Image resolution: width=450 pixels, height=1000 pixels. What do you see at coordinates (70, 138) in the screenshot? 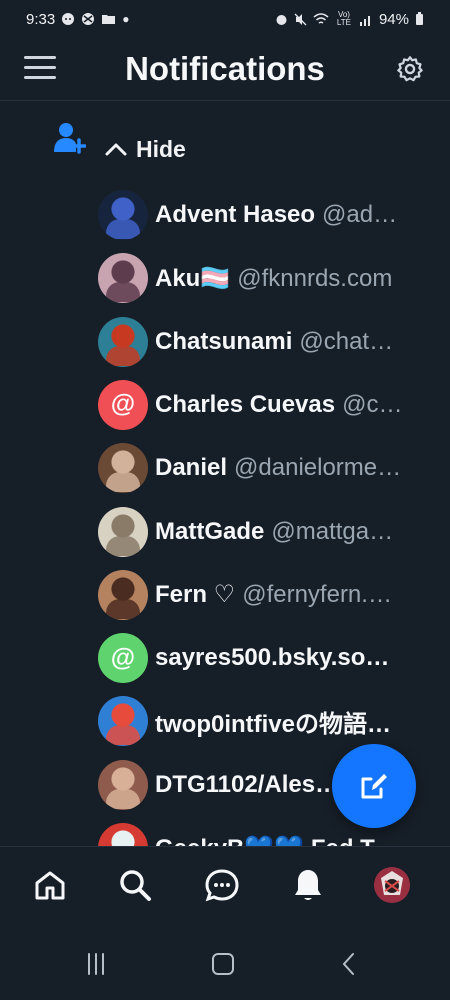
I see `person-add-icon` at bounding box center [70, 138].